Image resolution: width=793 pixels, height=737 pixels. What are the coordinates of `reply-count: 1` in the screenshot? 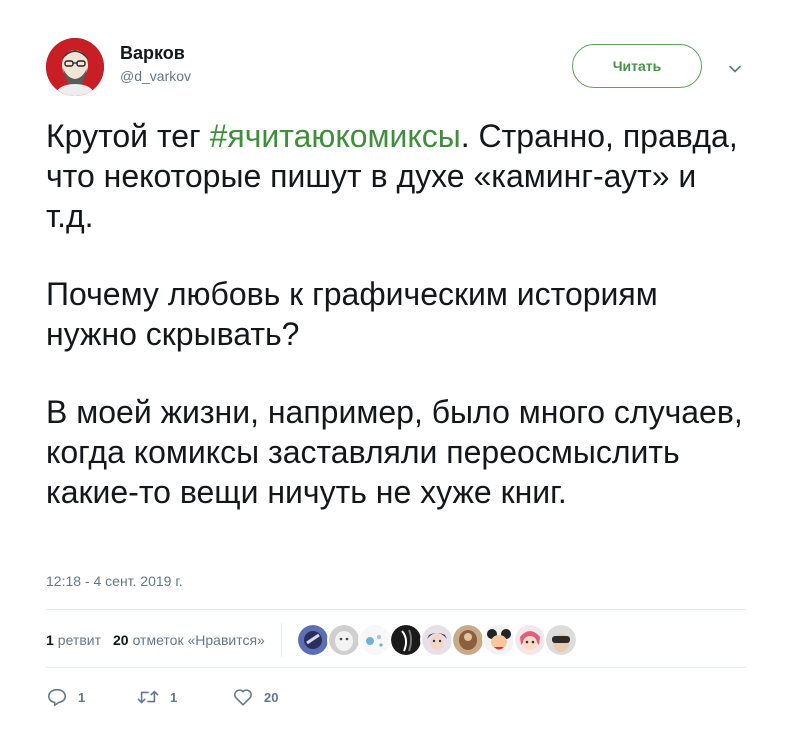 It's located at (82, 697).